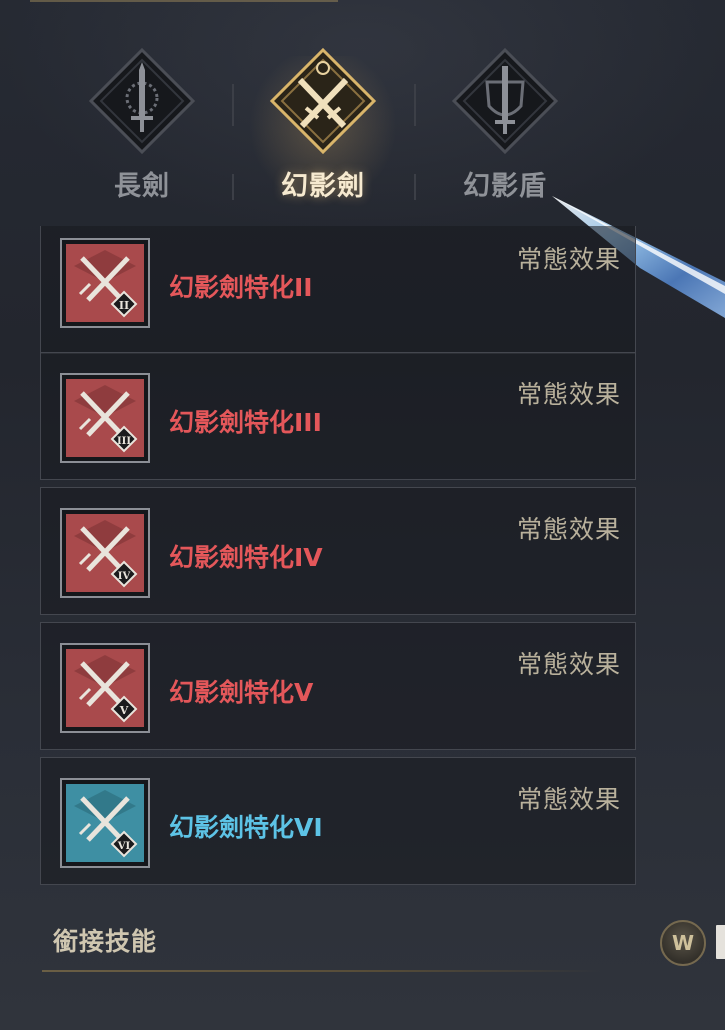  I want to click on skill-icon-frame: II, so click(105, 283).